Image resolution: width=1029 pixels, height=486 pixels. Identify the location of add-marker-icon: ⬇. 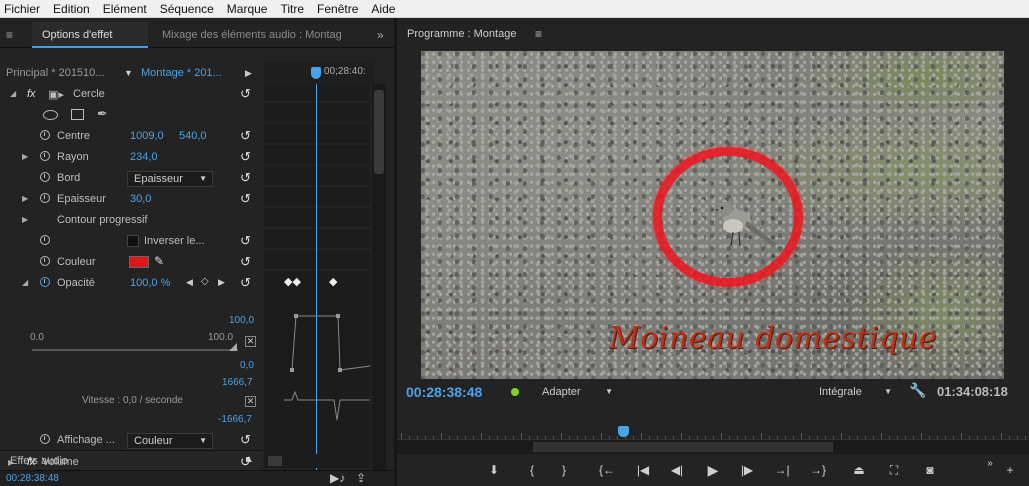
(494, 470).